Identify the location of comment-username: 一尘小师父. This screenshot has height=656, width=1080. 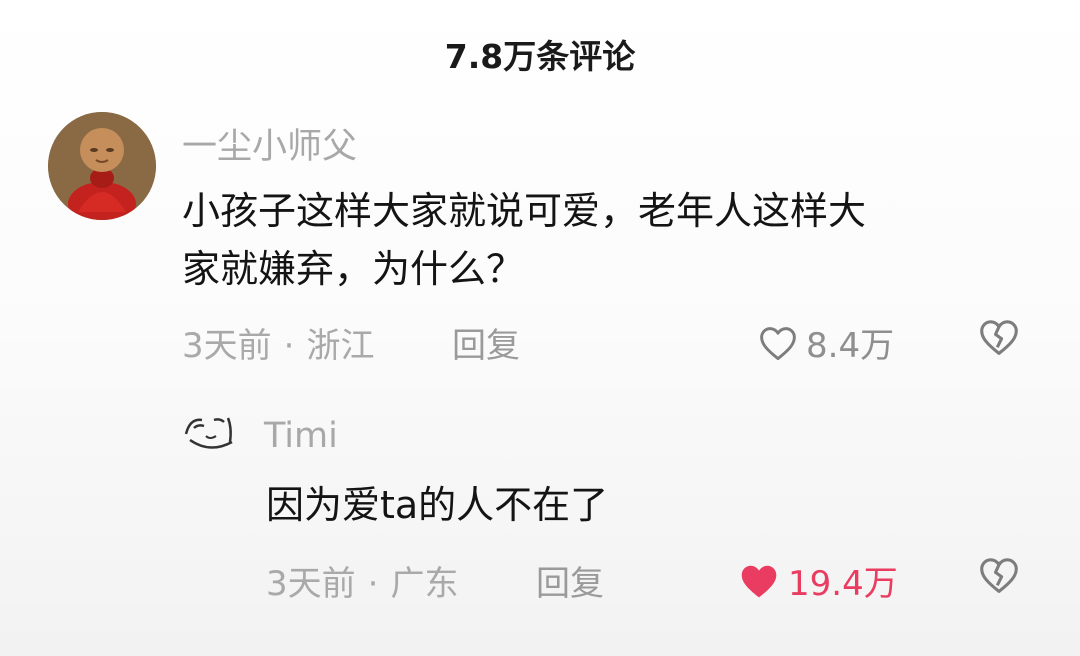
(269, 143).